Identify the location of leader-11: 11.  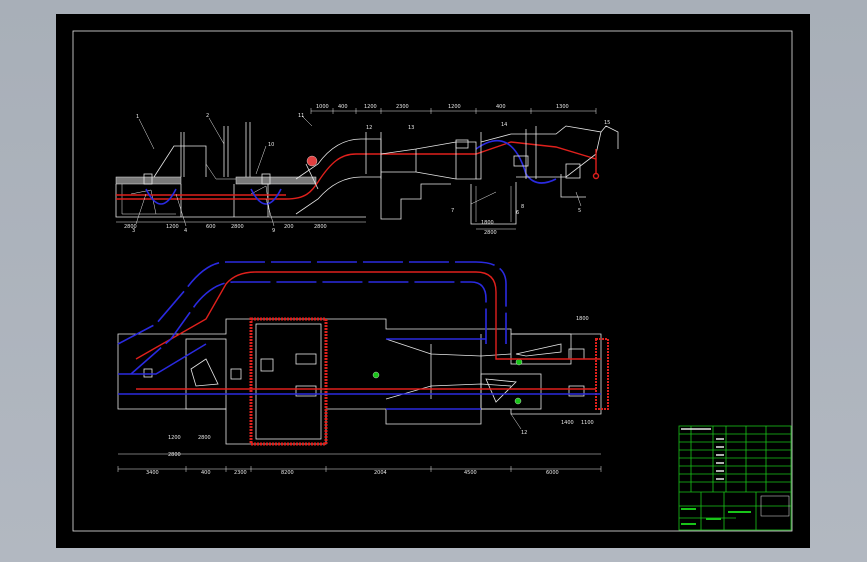
(301, 116).